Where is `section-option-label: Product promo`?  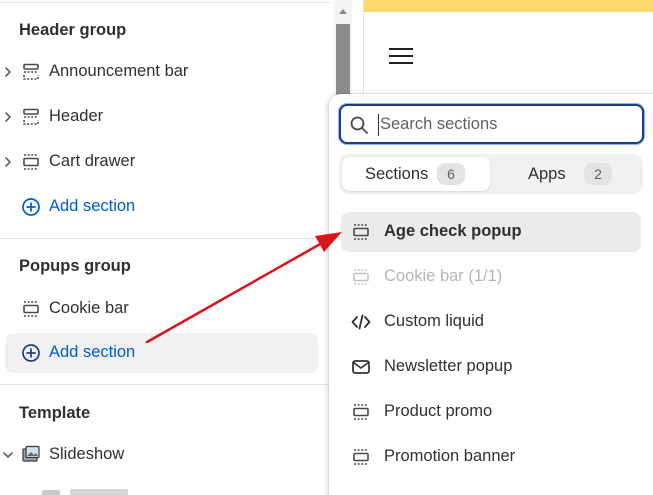
section-option-label: Product promo is located at coordinates (438, 411).